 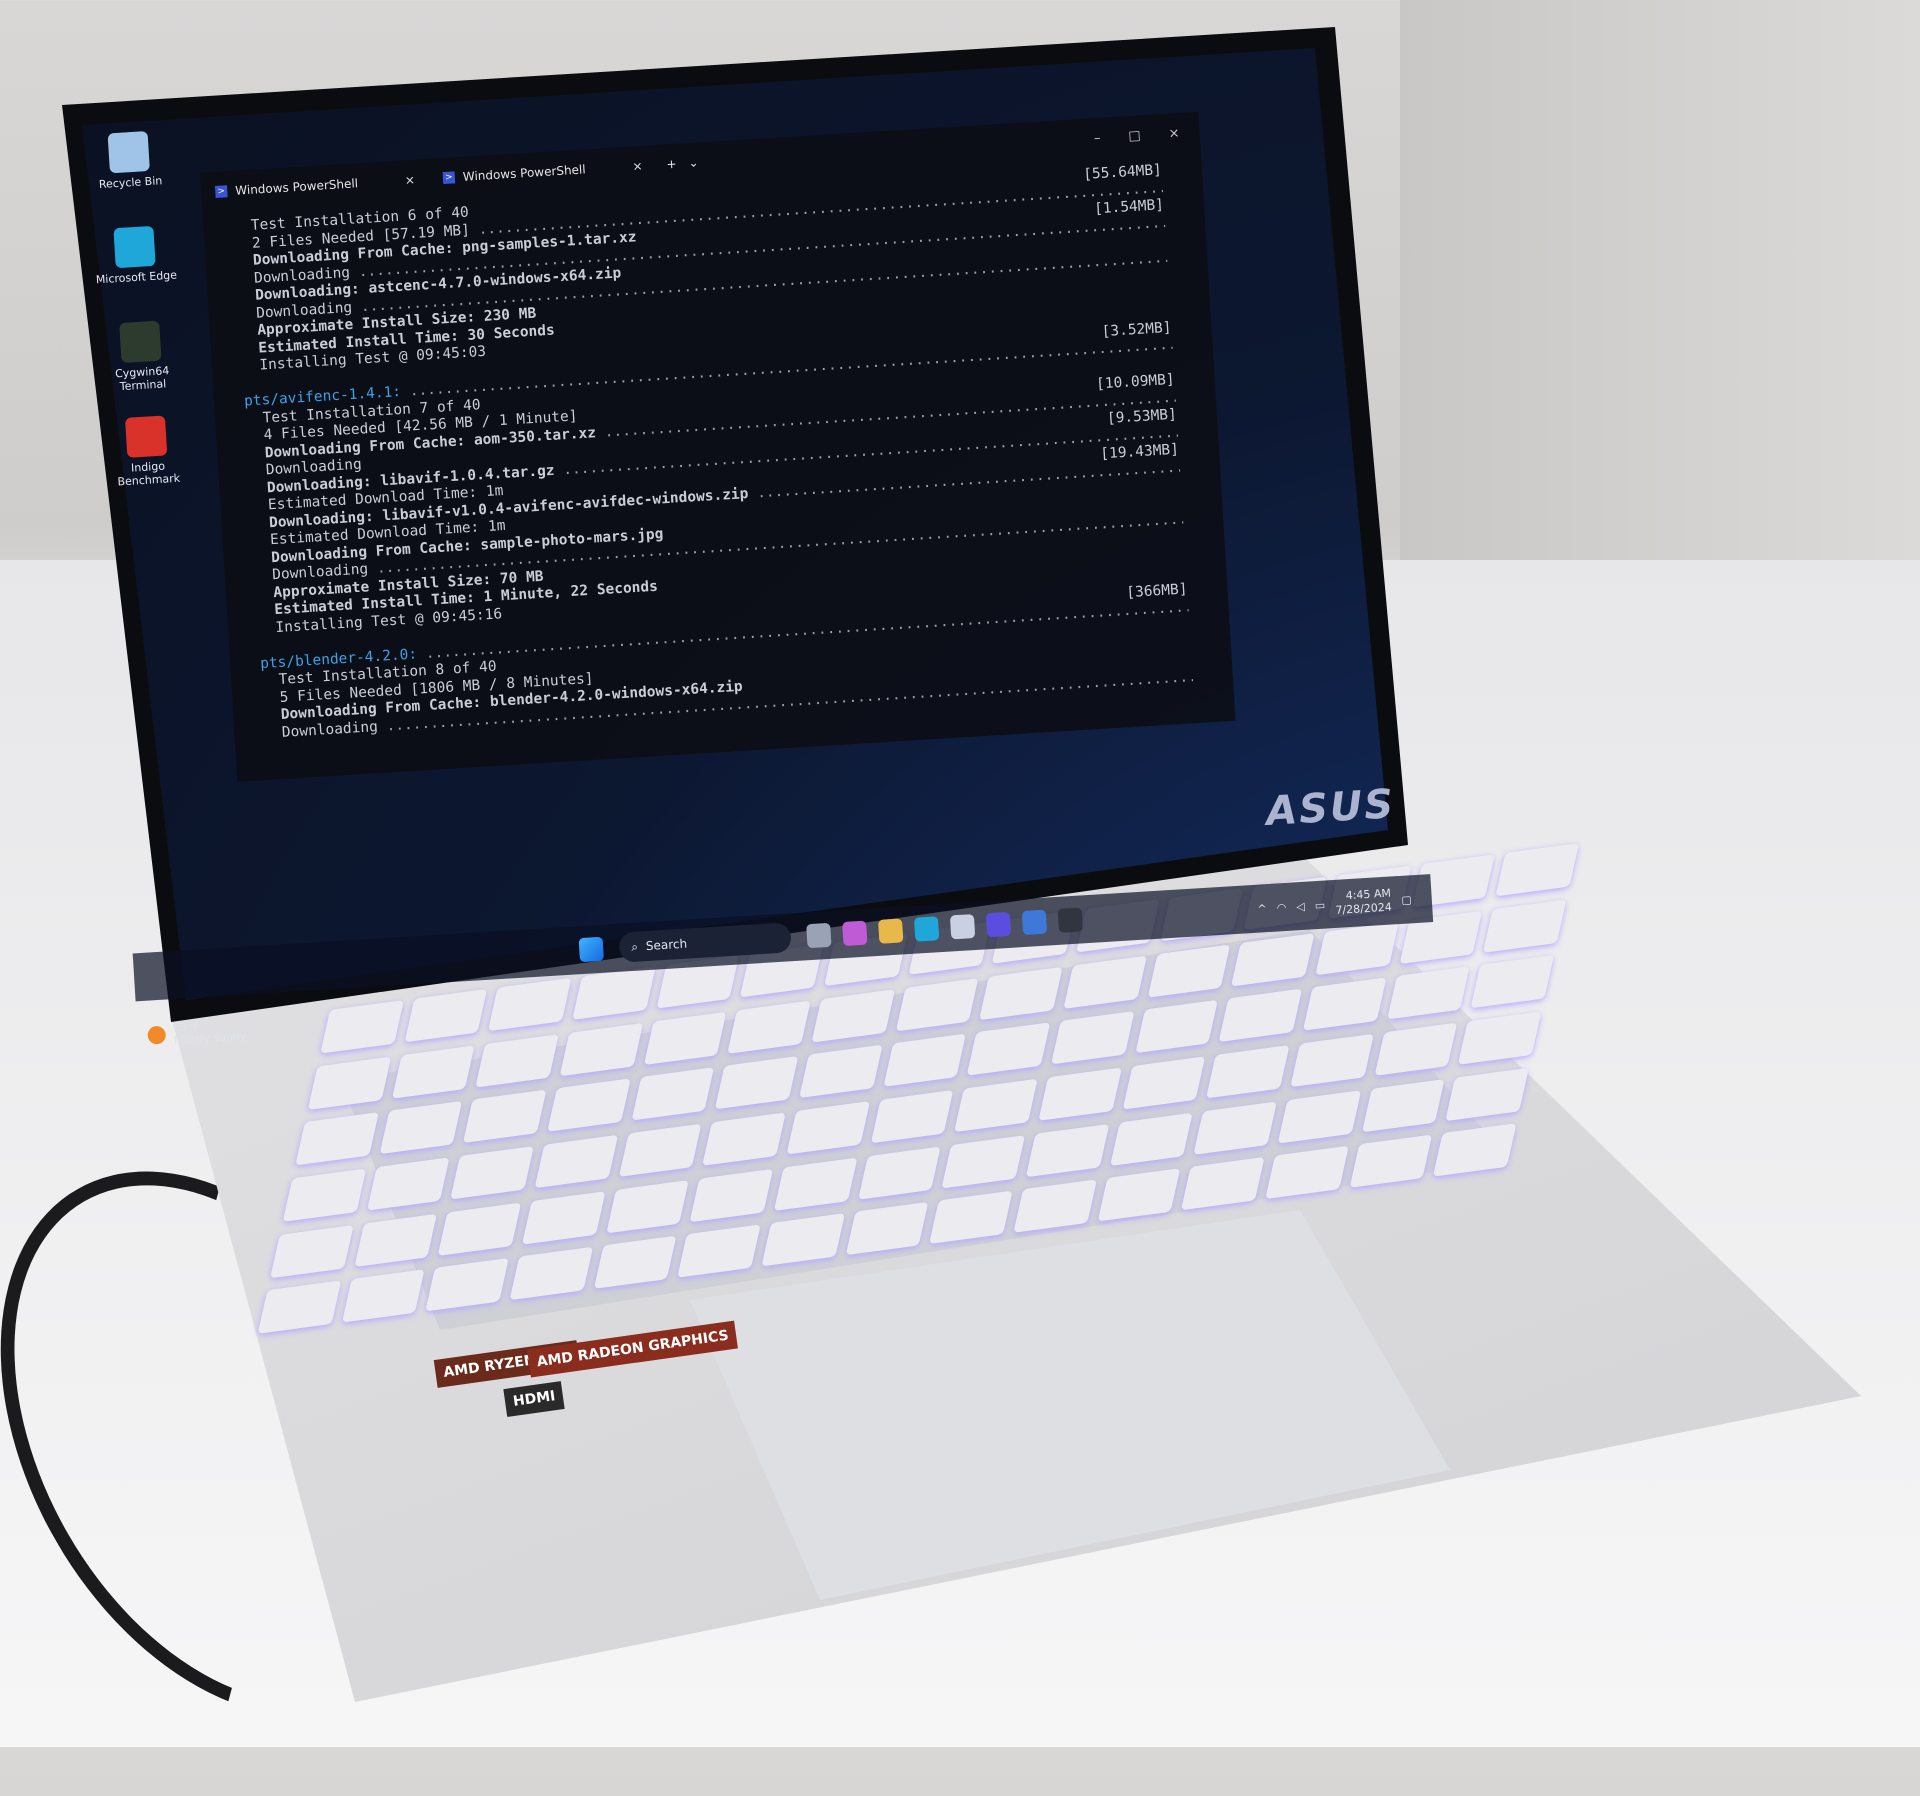 I want to click on tab-powershell-2: > Windows PowerShell ×, so click(x=543, y=172).